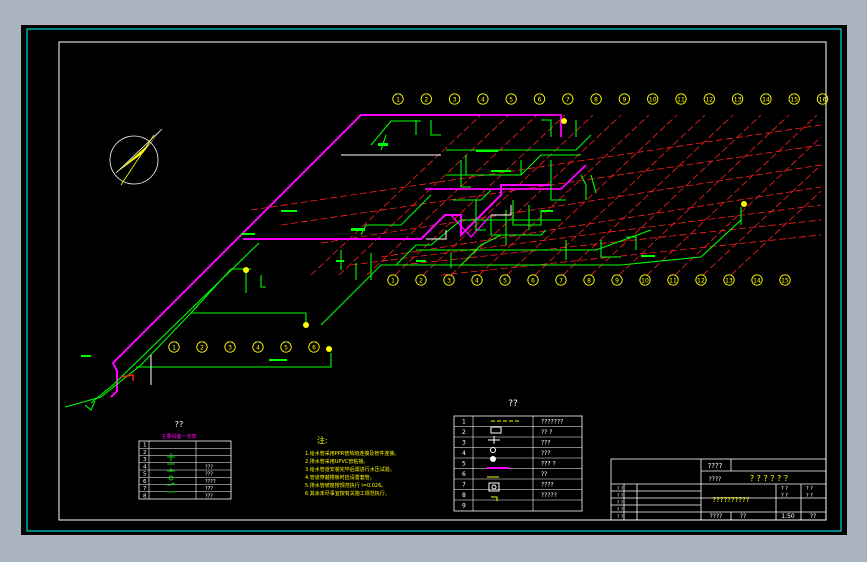  Describe the element at coordinates (464, 506) in the screenshot. I see `symbol-row-no: 9` at that location.